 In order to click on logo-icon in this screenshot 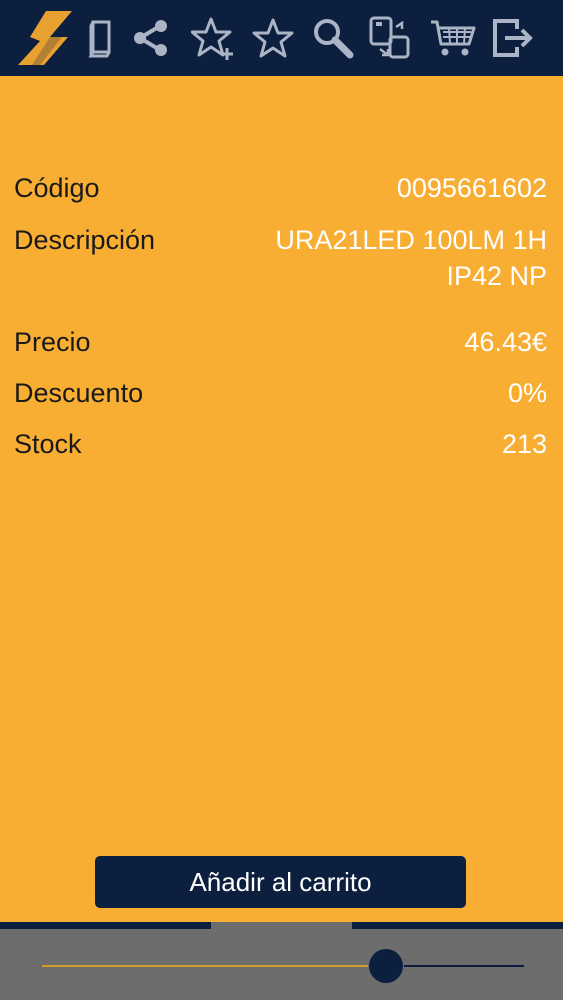, I will do `click(45, 38)`.